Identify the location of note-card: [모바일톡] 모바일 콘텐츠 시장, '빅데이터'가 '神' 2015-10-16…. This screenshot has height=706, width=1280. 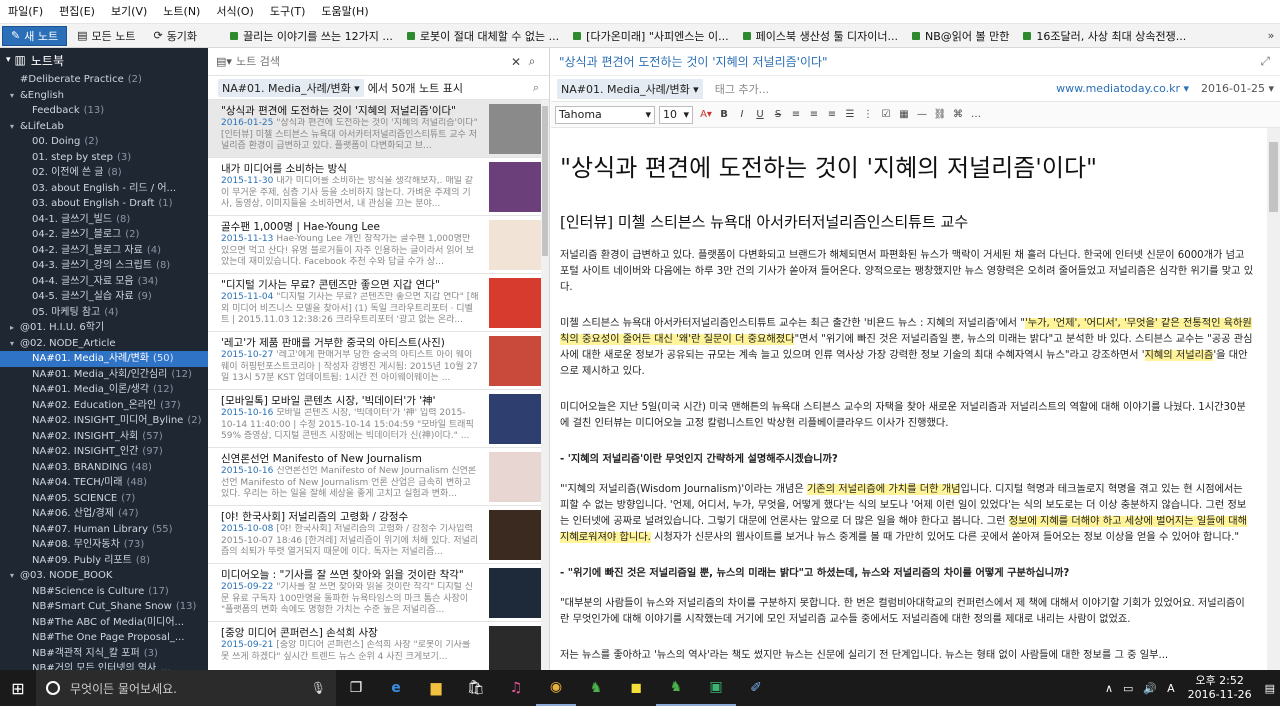
(378, 419).